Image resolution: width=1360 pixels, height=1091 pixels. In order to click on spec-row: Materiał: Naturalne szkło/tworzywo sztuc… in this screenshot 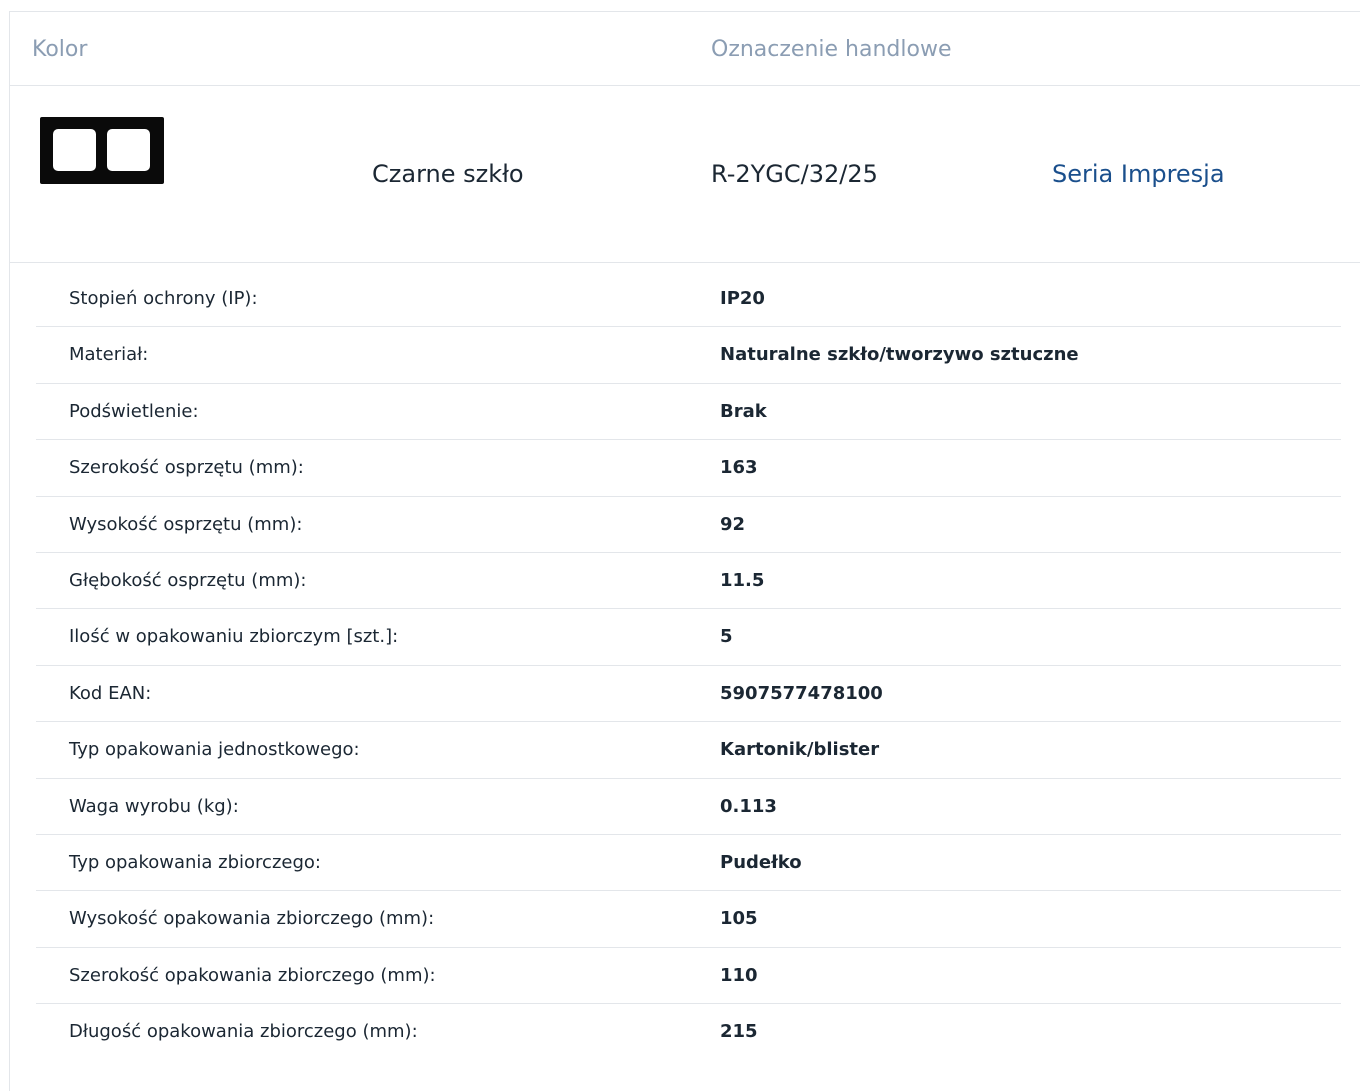, I will do `click(688, 355)`.